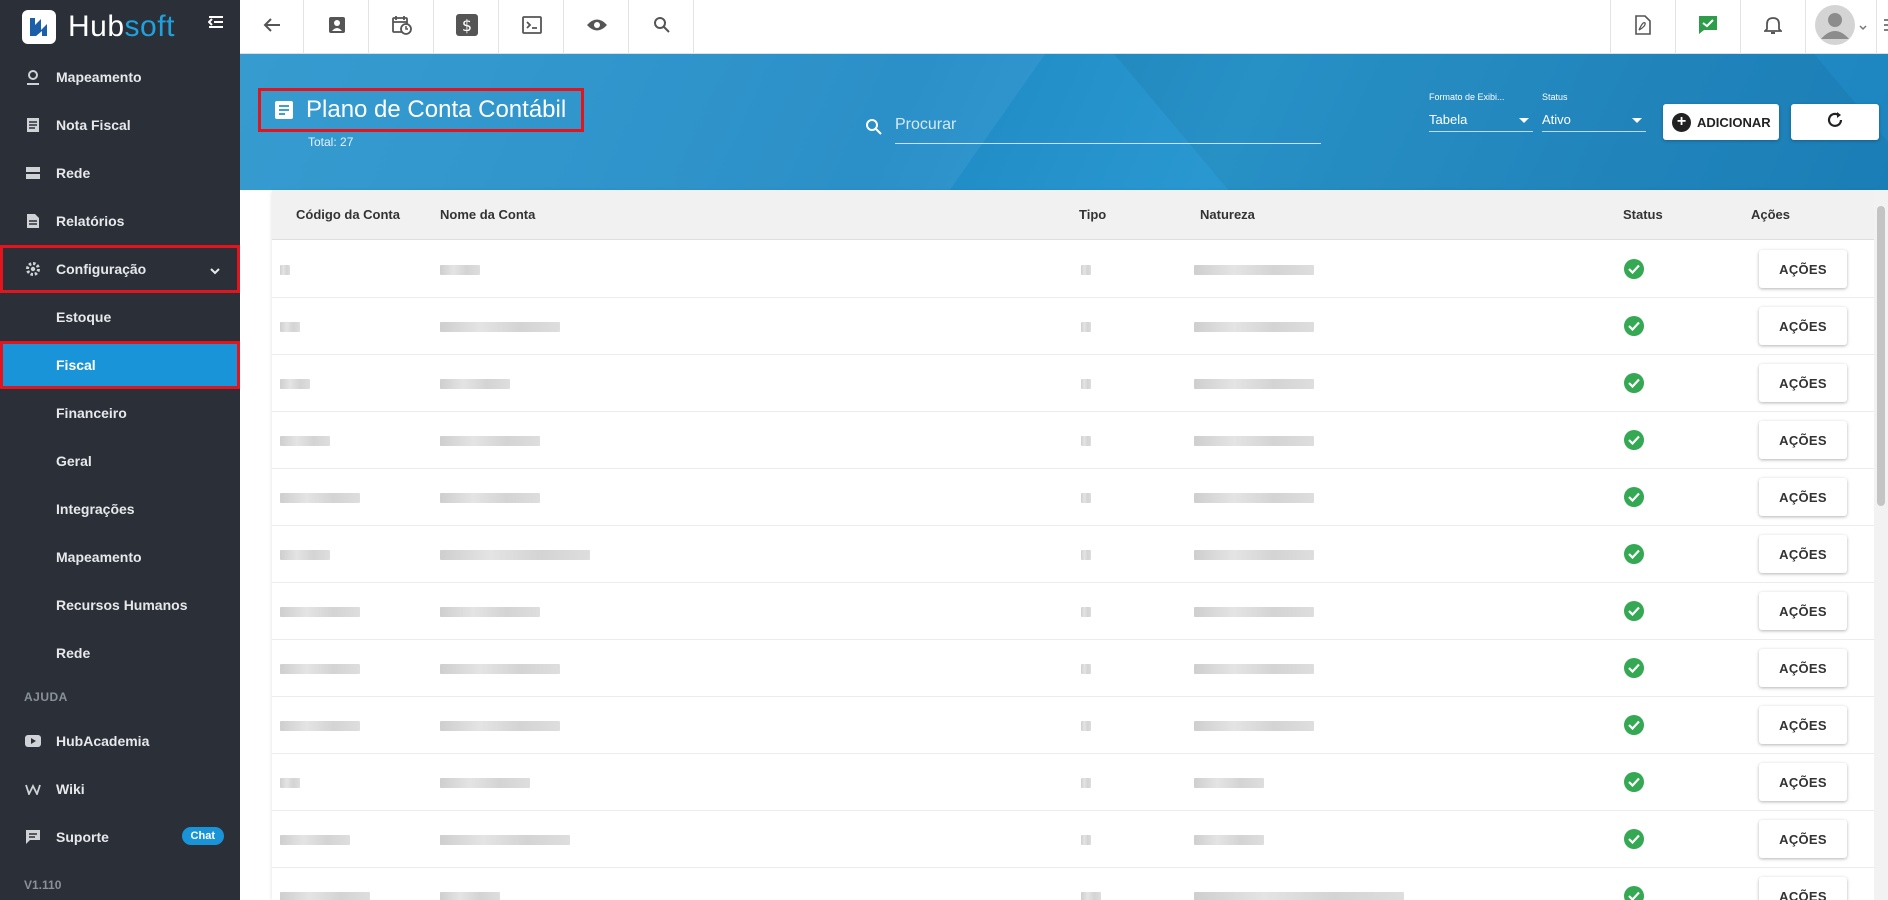 The height and width of the screenshot is (900, 1888). What do you see at coordinates (202, 836) in the screenshot?
I see `chat-badge: Chat` at bounding box center [202, 836].